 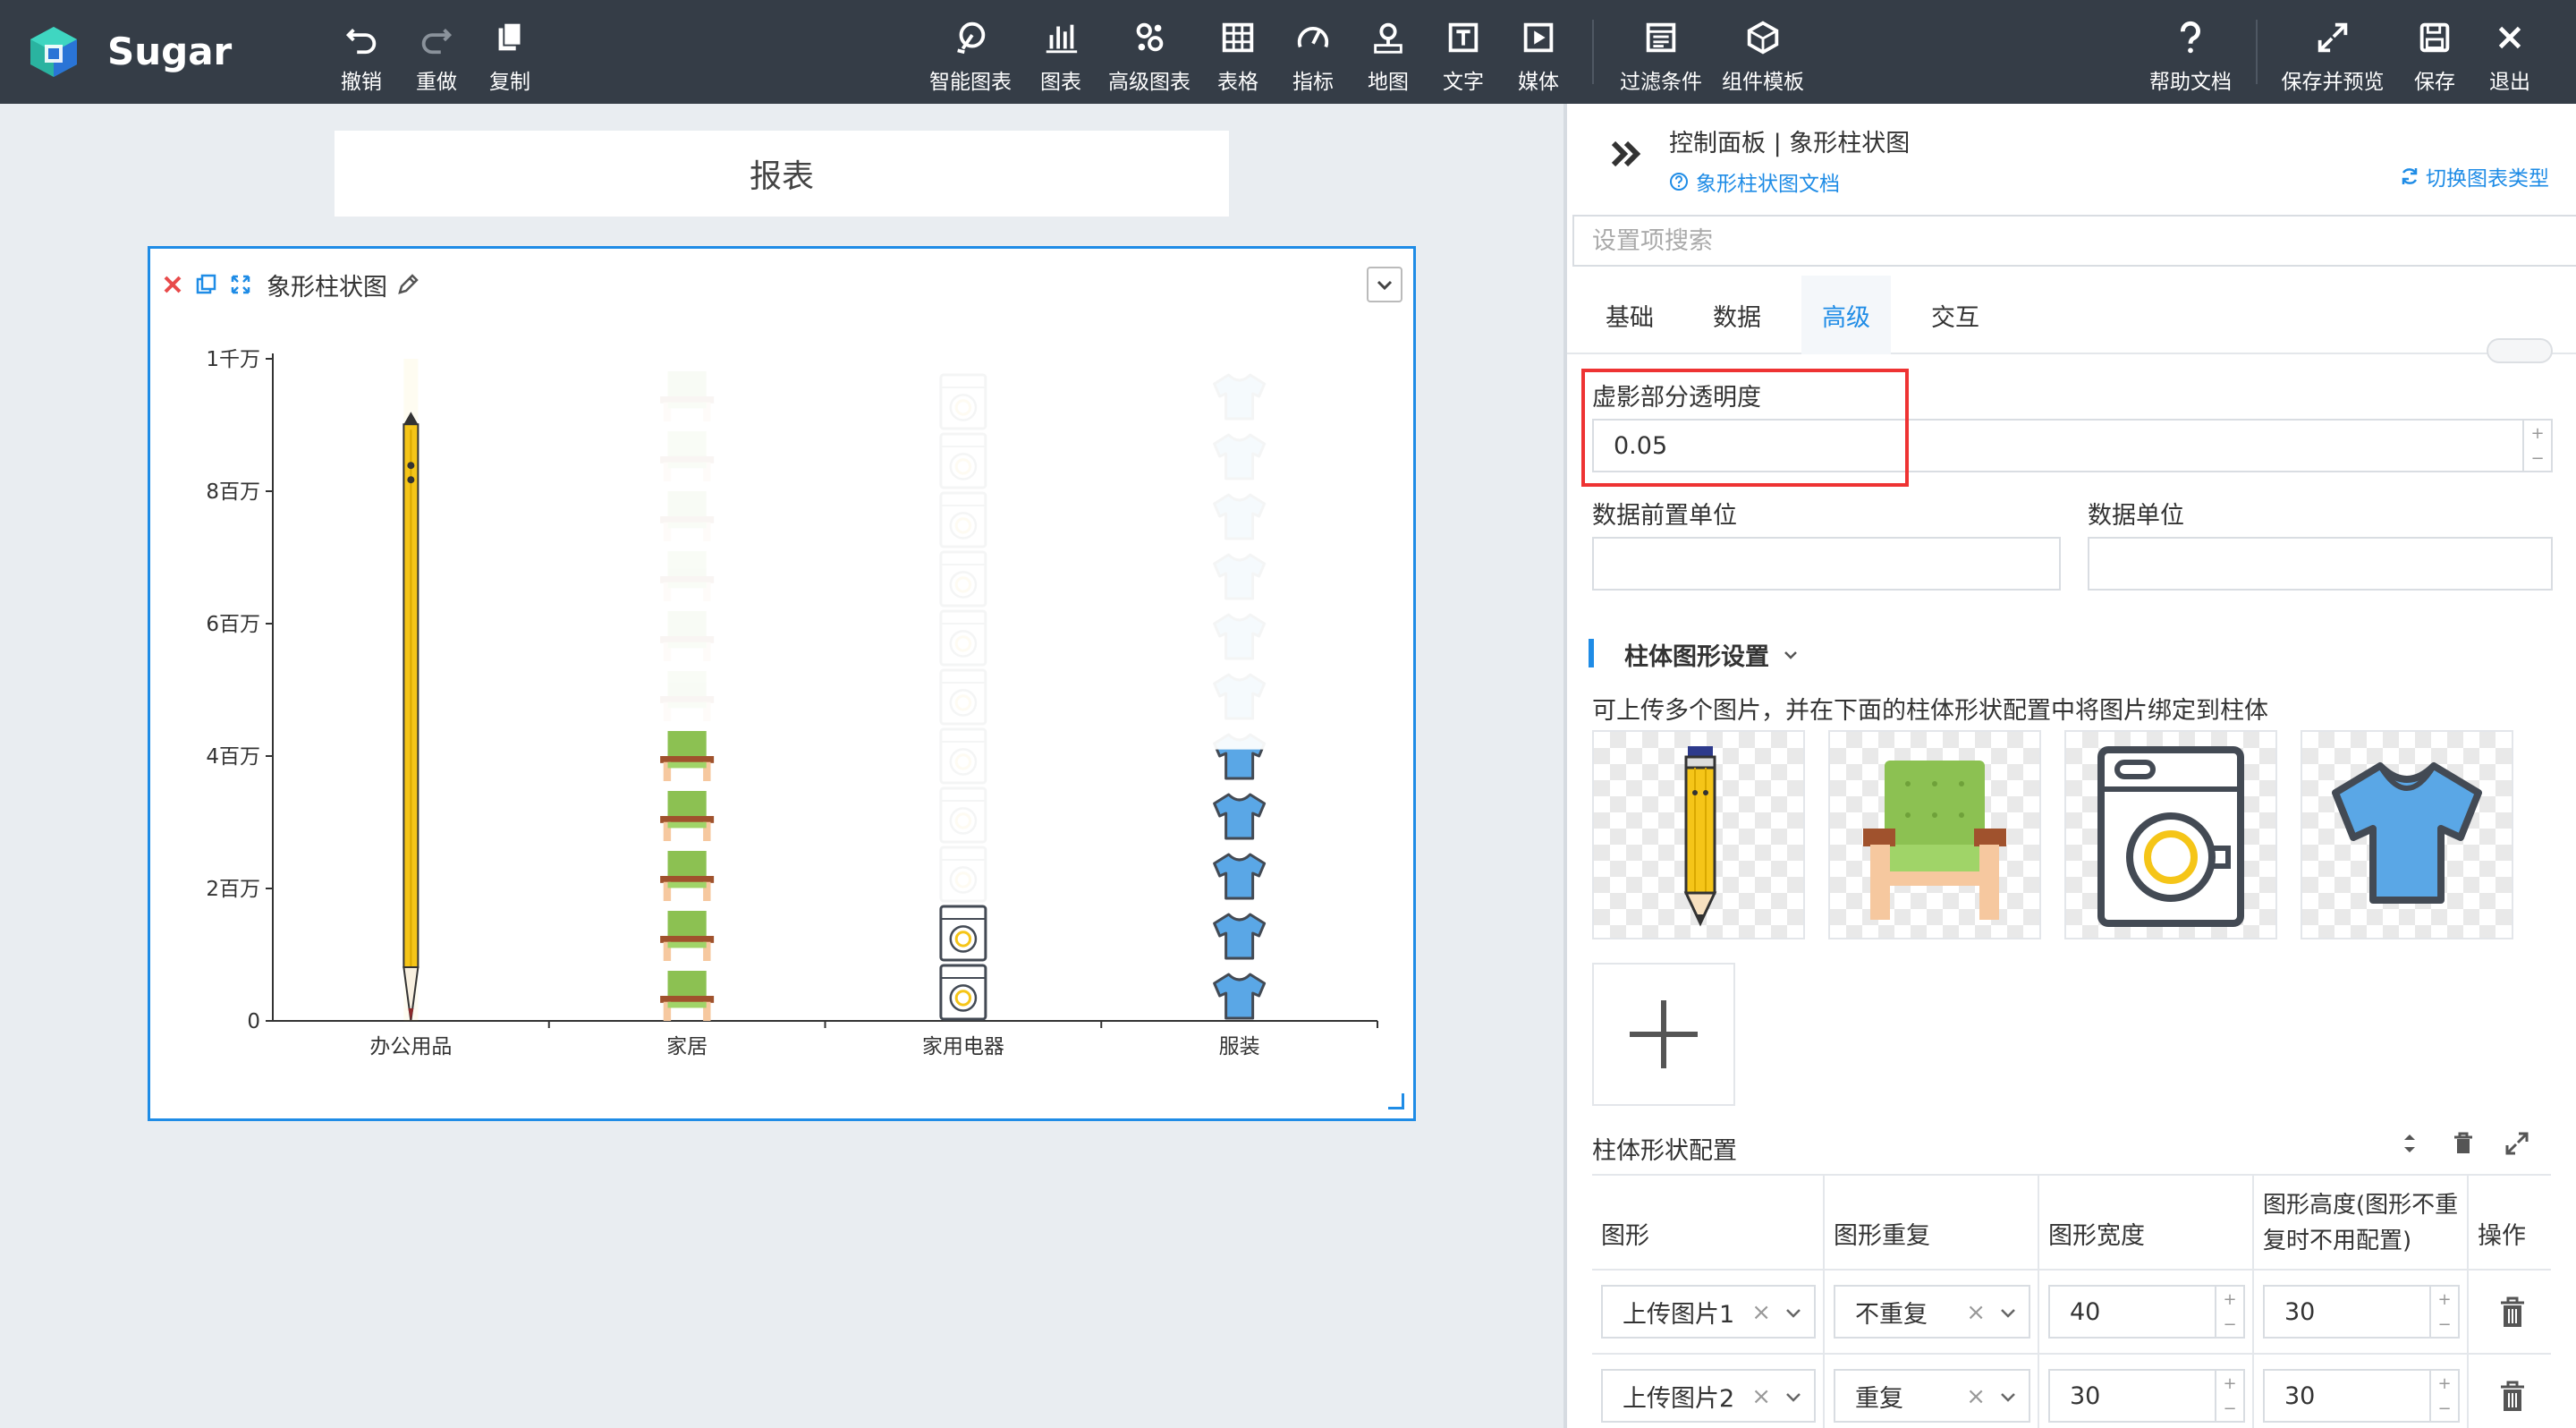 What do you see at coordinates (2146, 1396) in the screenshot?
I see `width-input: 30 + −` at bounding box center [2146, 1396].